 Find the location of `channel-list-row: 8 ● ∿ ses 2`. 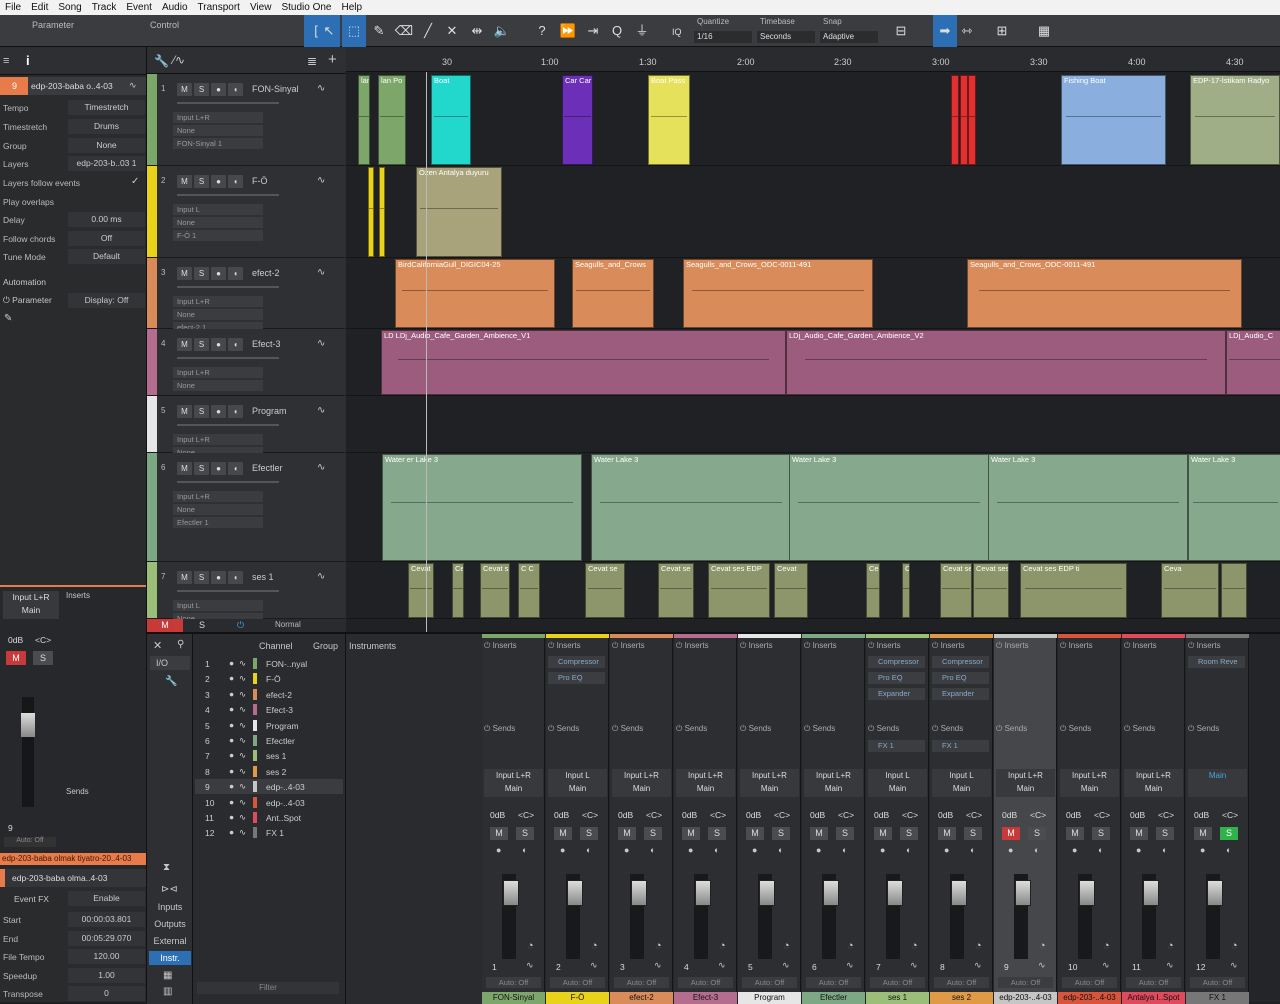

channel-list-row: 8 ● ∿ ses 2 is located at coordinates (269, 771).